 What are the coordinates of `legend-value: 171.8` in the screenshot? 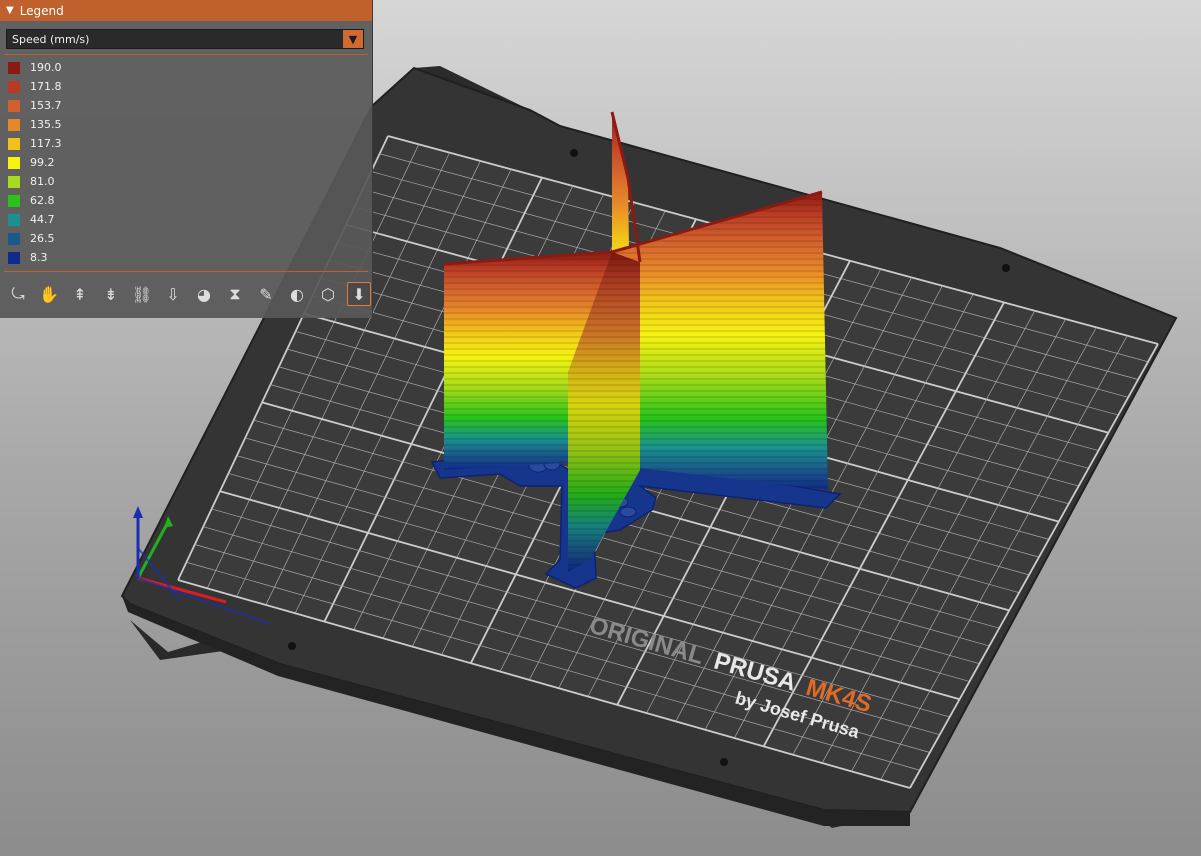 It's located at (46, 86).